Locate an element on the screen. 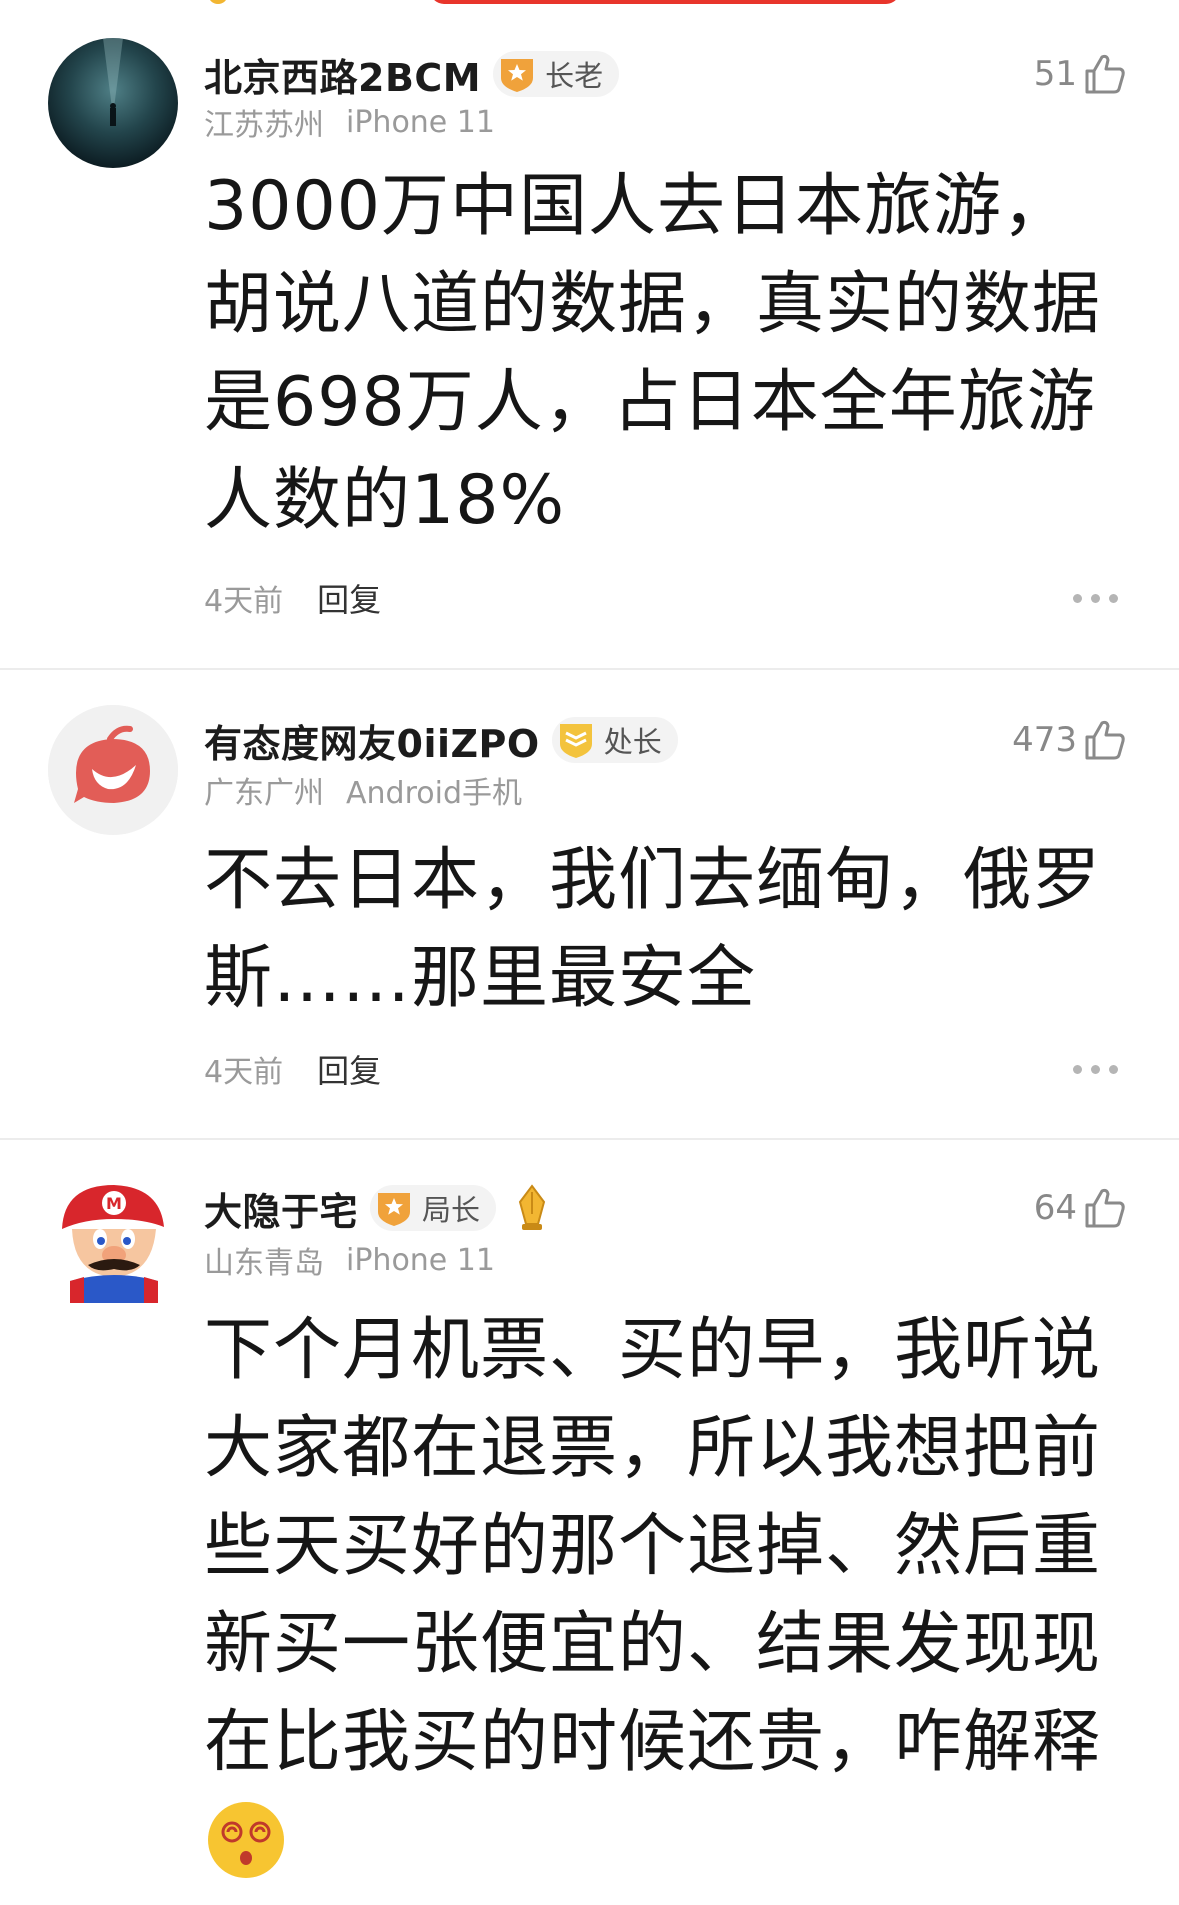 Image resolution: width=1179 pixels, height=1905 pixels. avatar: M is located at coordinates (113, 1238).